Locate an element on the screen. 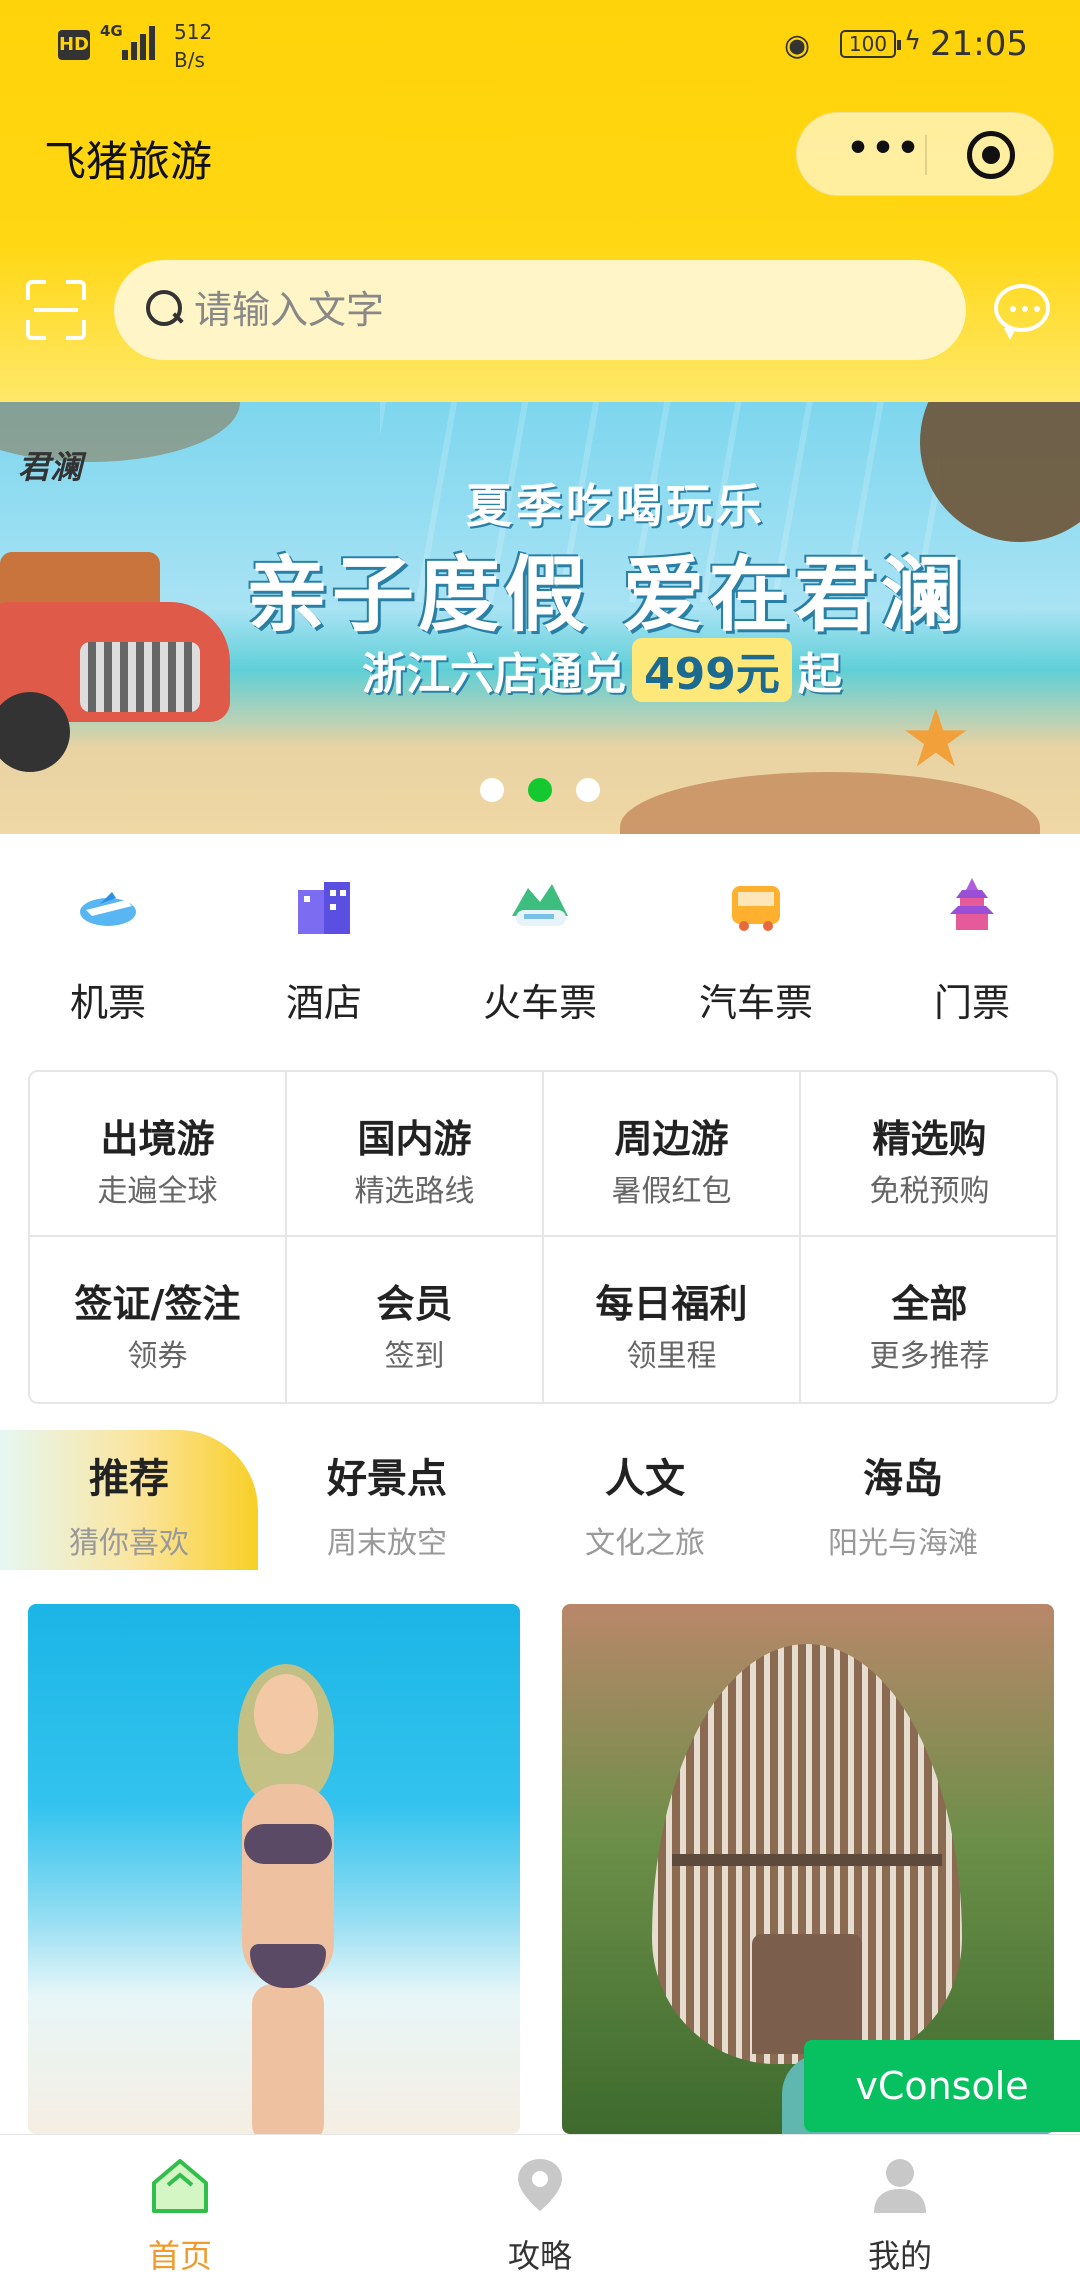  temple-icon is located at coordinates (972, 904).